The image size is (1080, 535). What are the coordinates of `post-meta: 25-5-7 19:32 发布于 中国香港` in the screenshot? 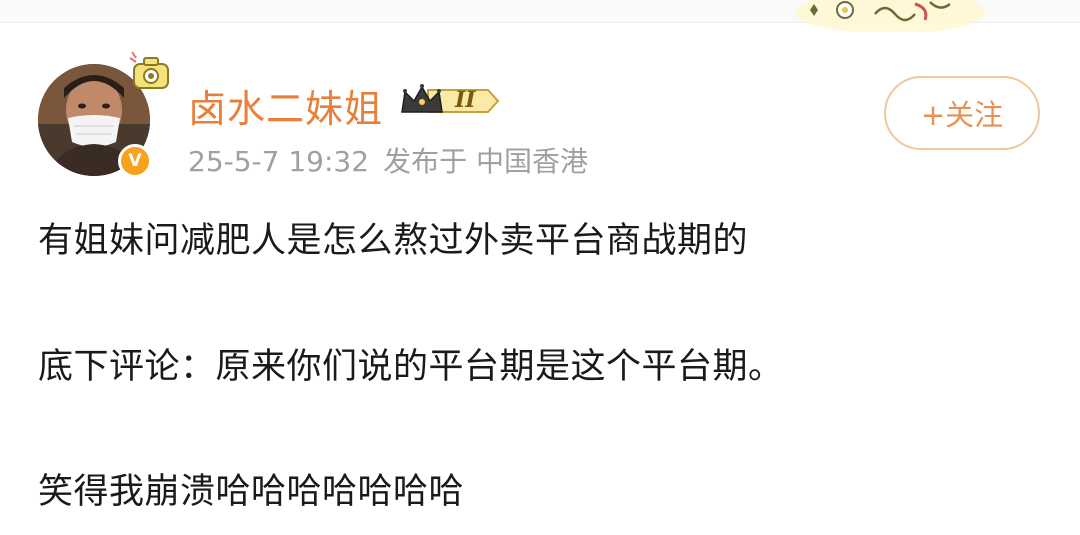 It's located at (395, 160).